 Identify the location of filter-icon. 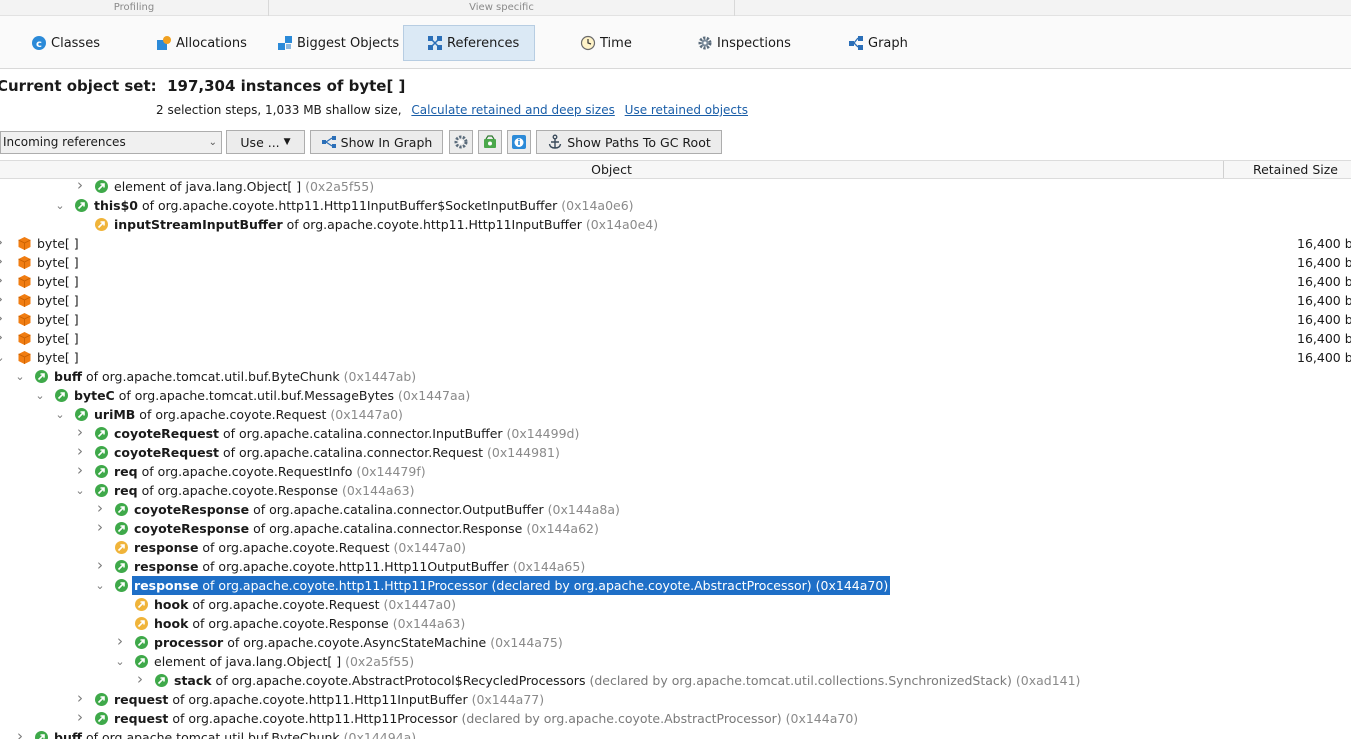
(490, 141).